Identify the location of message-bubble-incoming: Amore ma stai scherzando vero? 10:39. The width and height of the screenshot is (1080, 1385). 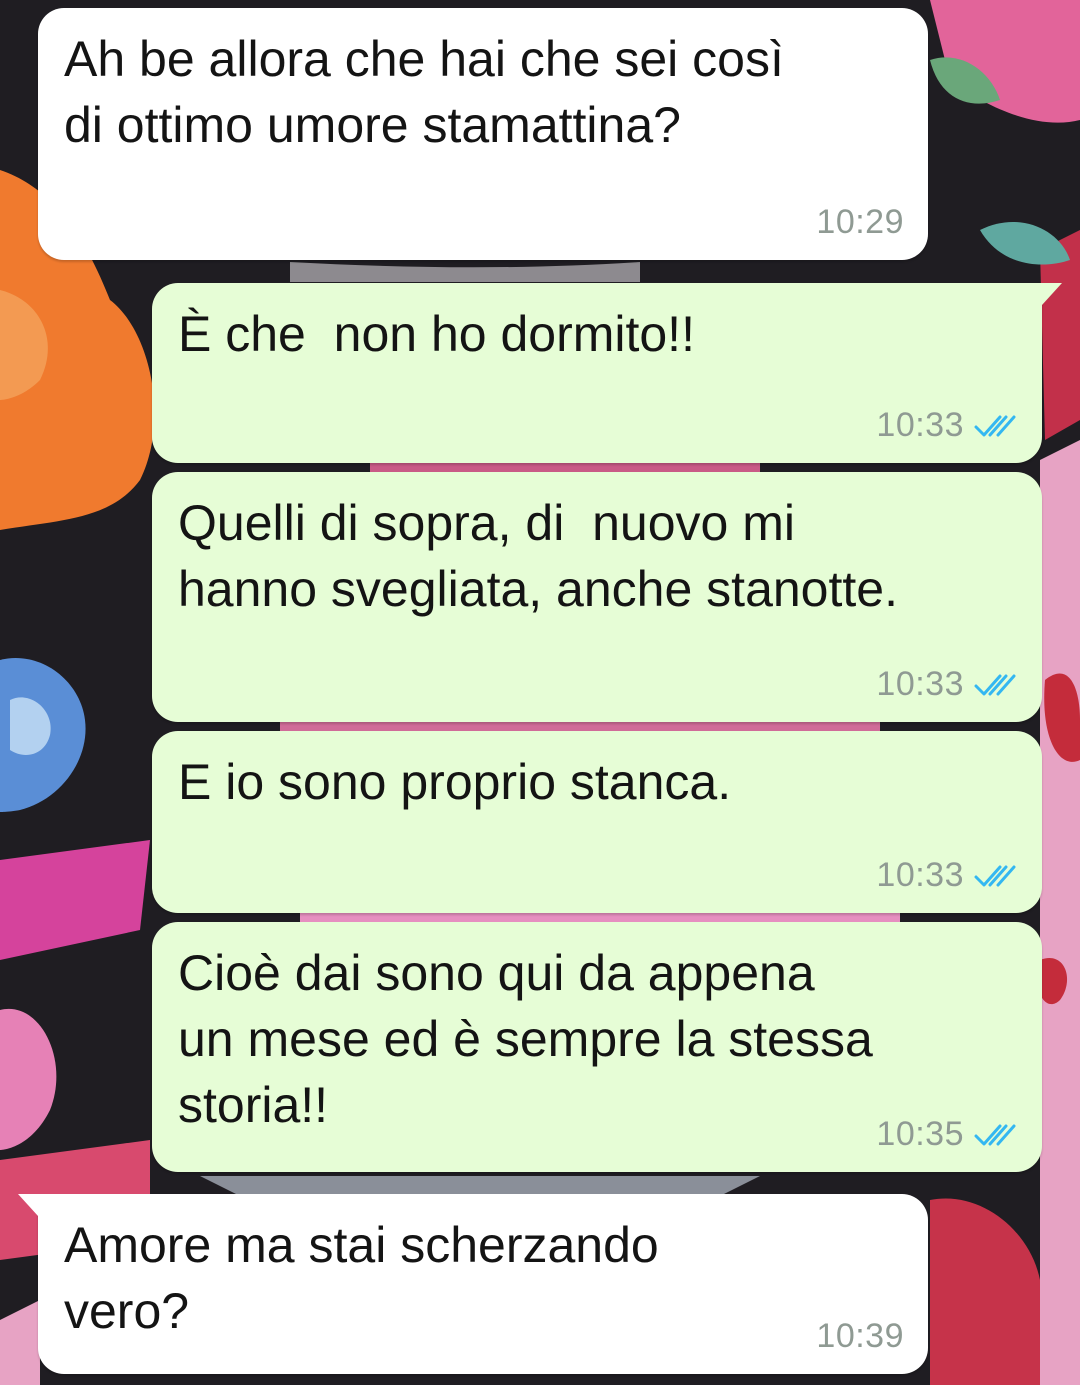
(473, 1284).